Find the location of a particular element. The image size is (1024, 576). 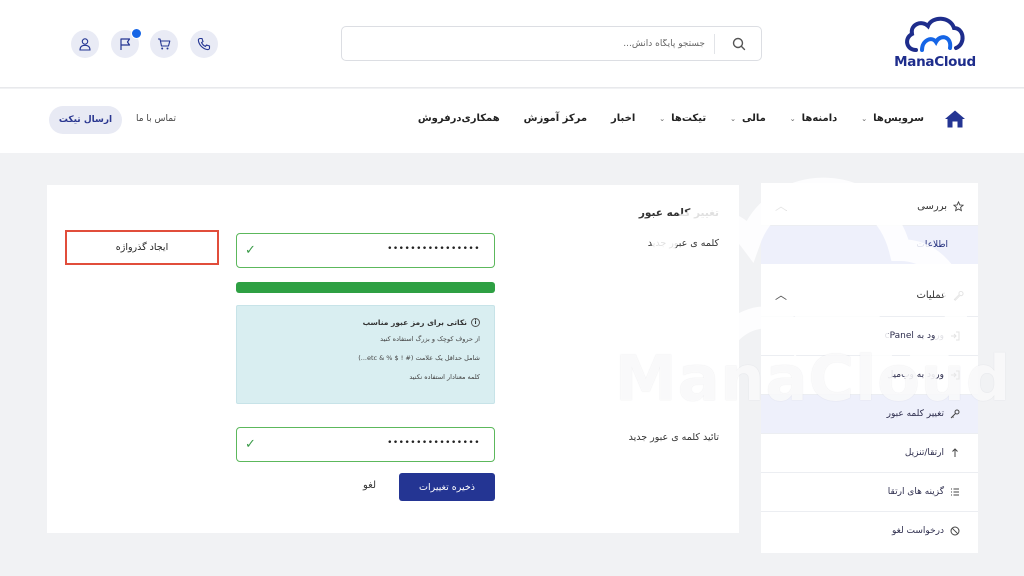

sidebar-item-upgrade-downgrade: ارتقا/تنزیل is located at coordinates (869, 452).